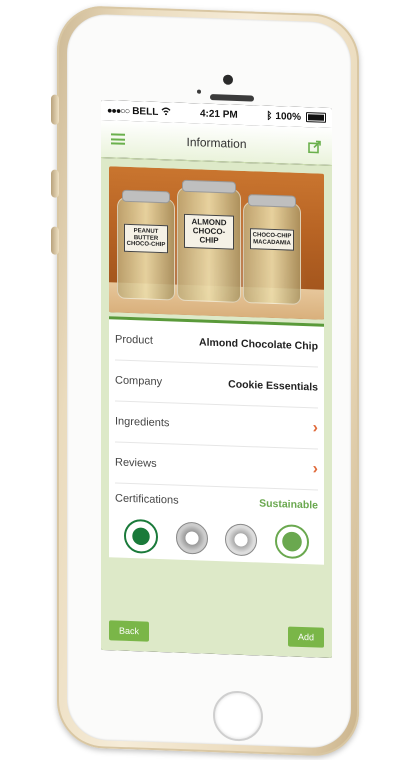 The height and width of the screenshot is (760, 403). I want to click on wifi-icon, so click(166, 112).